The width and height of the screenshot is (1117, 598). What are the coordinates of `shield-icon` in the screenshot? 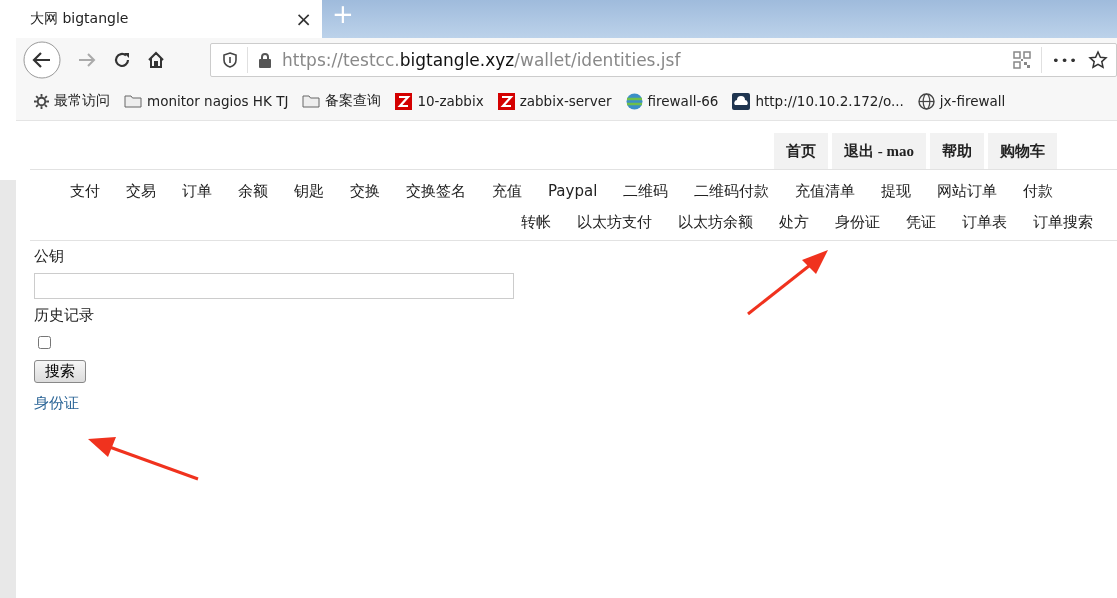 It's located at (230, 60).